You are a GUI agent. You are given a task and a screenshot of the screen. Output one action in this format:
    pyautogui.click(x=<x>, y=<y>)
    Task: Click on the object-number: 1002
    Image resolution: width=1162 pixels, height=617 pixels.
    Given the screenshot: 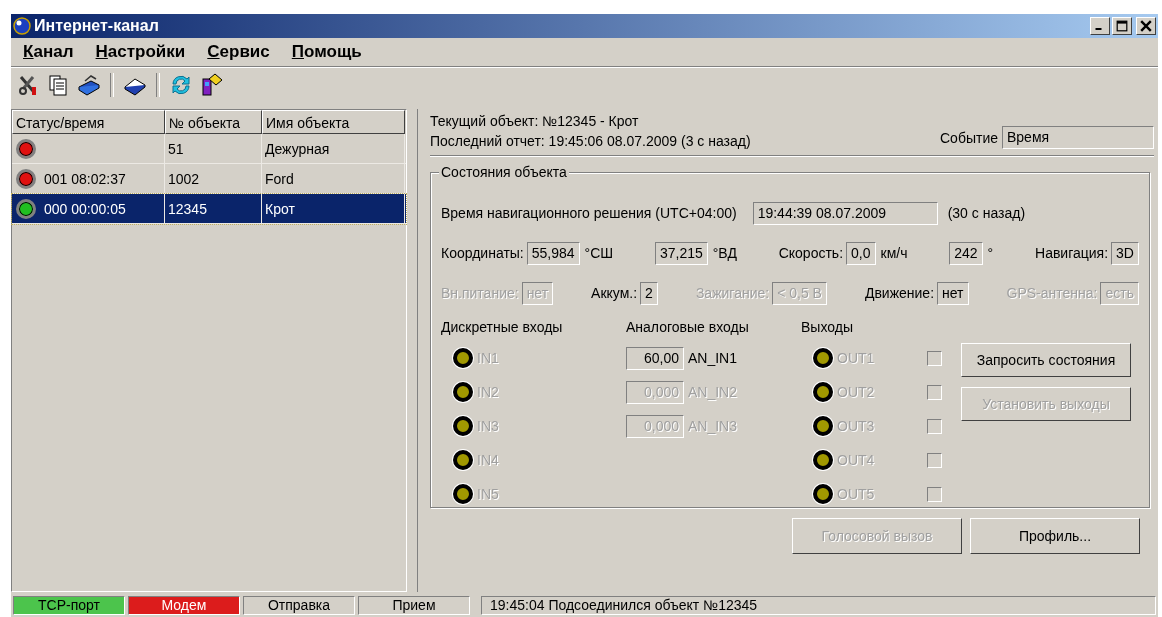 What is the action you would take?
    pyautogui.click(x=184, y=178)
    